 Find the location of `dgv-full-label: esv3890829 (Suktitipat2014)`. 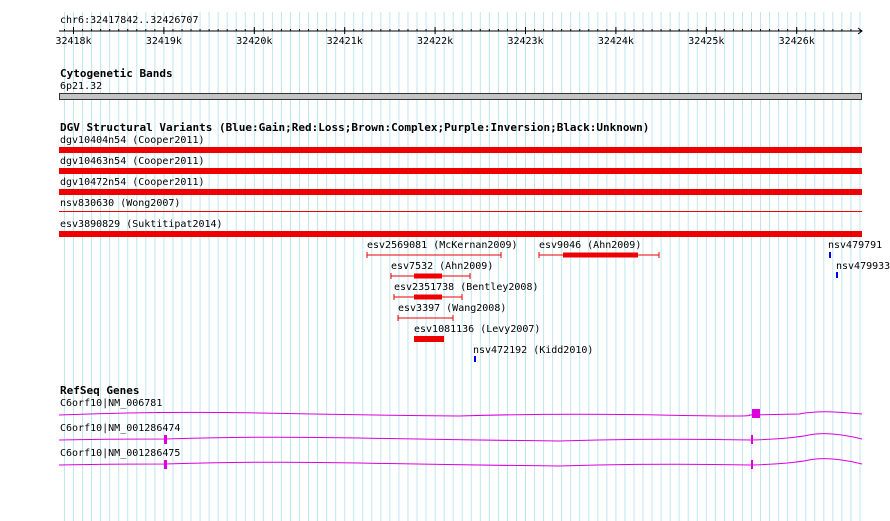

dgv-full-label: esv3890829 (Suktitipat2014) is located at coordinates (141, 224).